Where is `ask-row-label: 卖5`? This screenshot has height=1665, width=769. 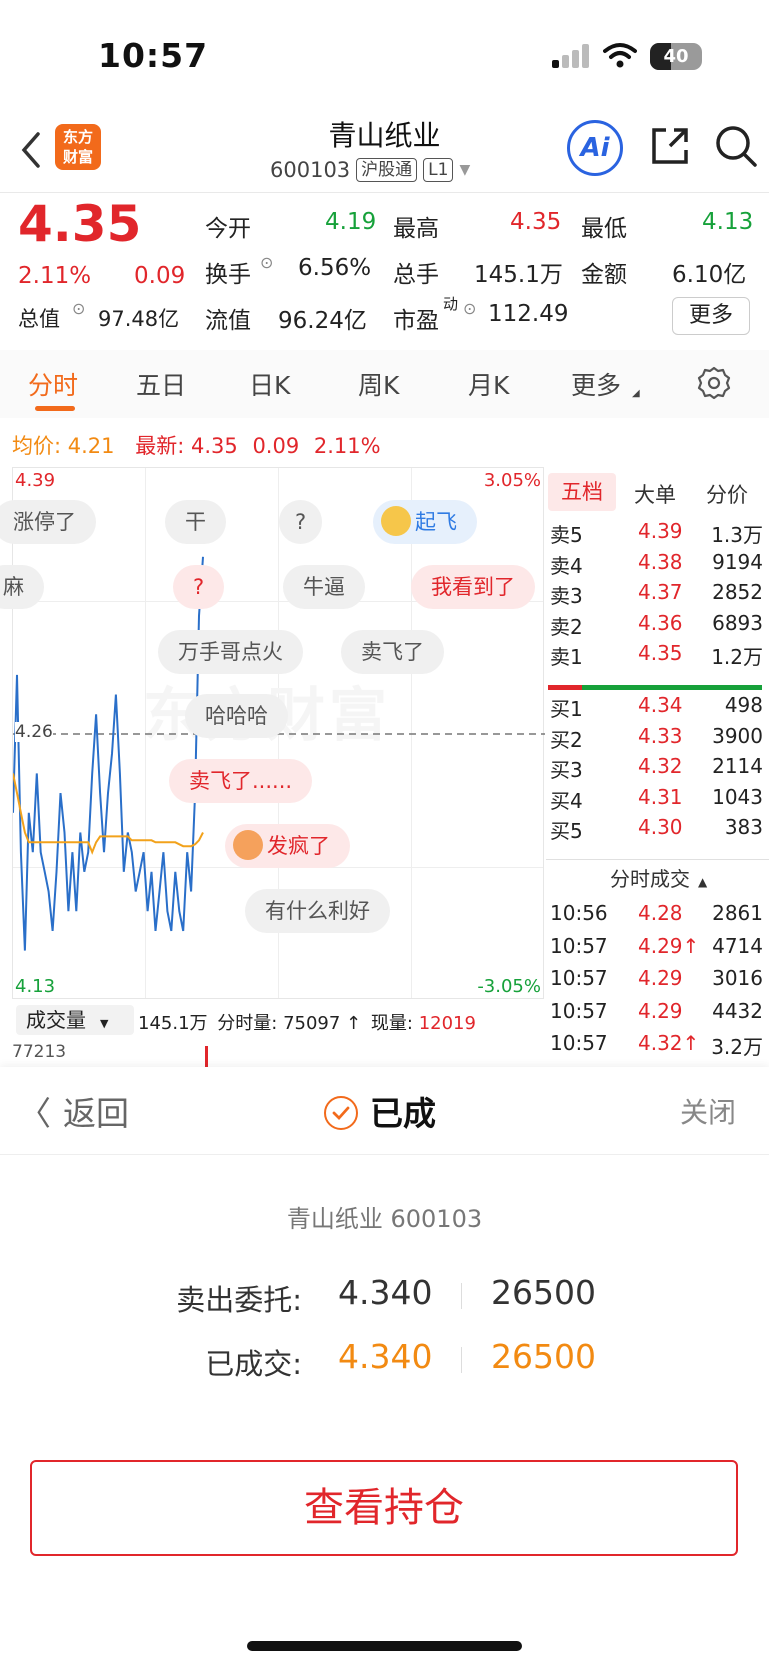
ask-row-label: 卖5 is located at coordinates (566, 535).